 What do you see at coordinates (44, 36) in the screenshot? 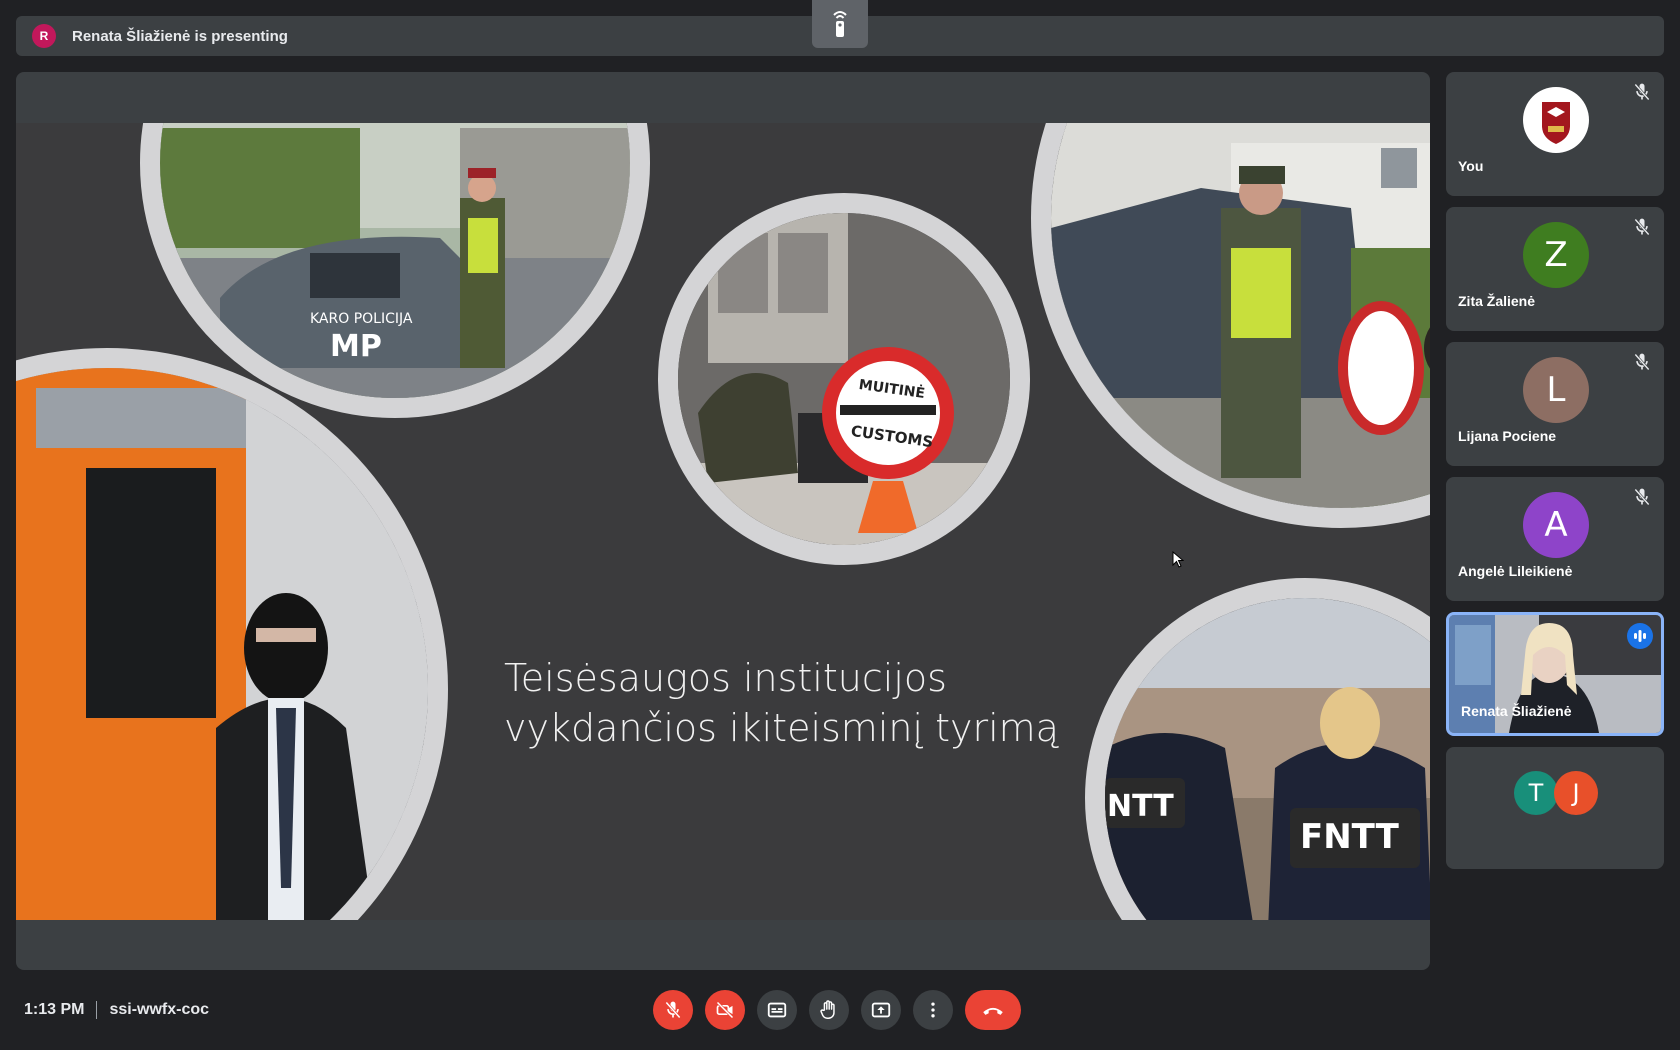
I see `presenter-avatar: R` at bounding box center [44, 36].